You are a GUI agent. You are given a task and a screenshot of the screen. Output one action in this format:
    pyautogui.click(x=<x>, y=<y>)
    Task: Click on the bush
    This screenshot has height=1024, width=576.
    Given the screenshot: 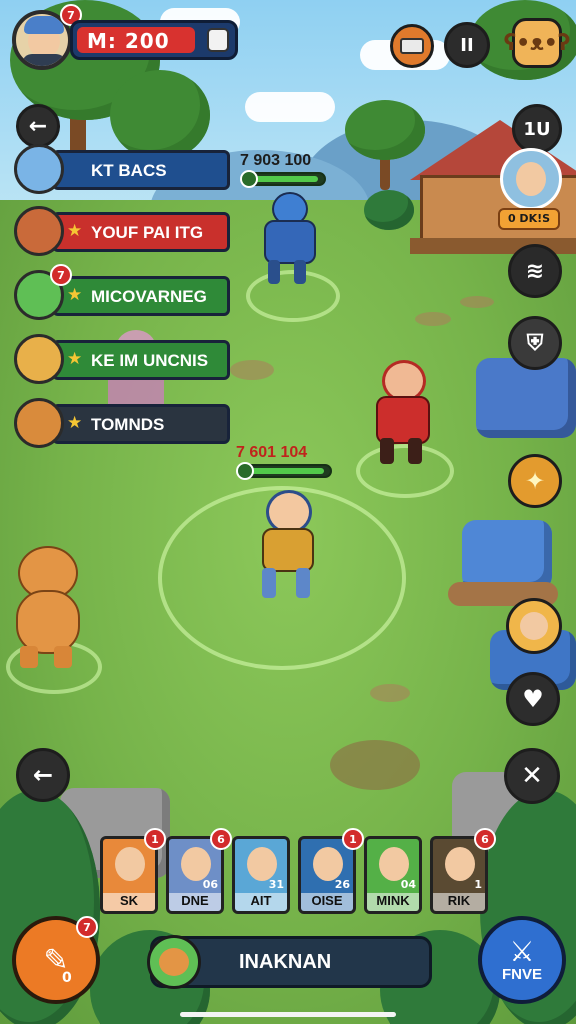 What is the action you would take?
    pyautogui.click(x=389, y=210)
    